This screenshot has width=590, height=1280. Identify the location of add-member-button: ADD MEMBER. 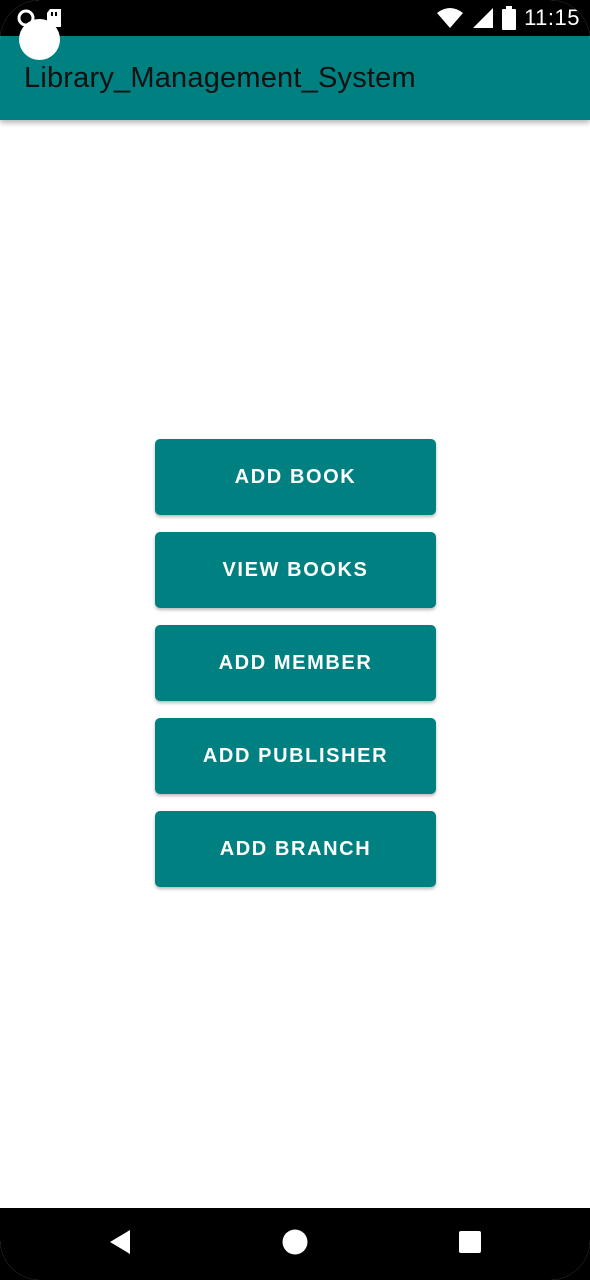
(295, 663).